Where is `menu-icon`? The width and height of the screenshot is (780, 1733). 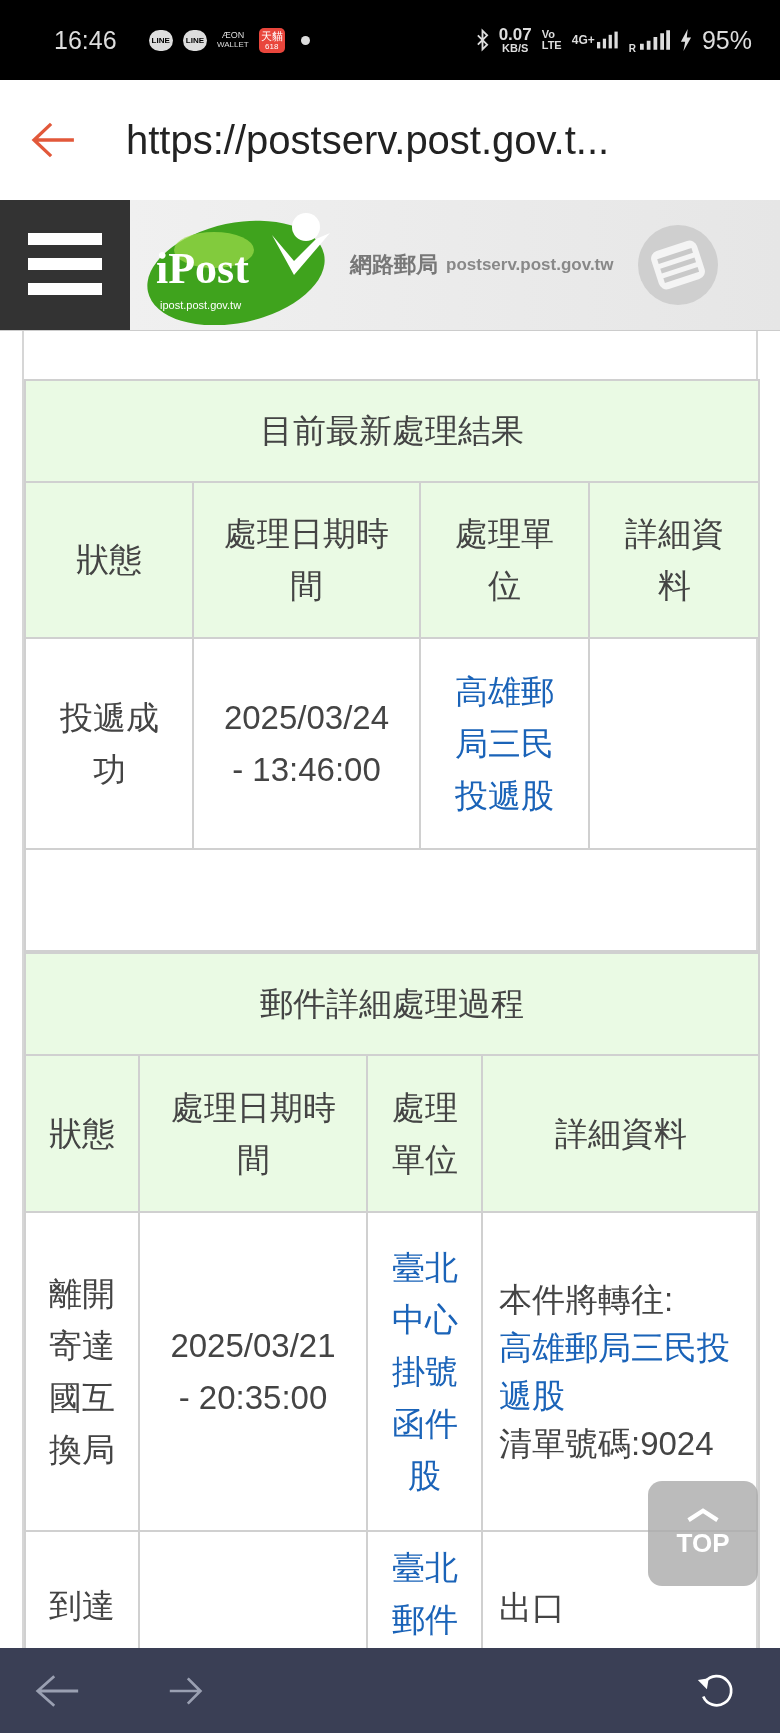 menu-icon is located at coordinates (65, 265).